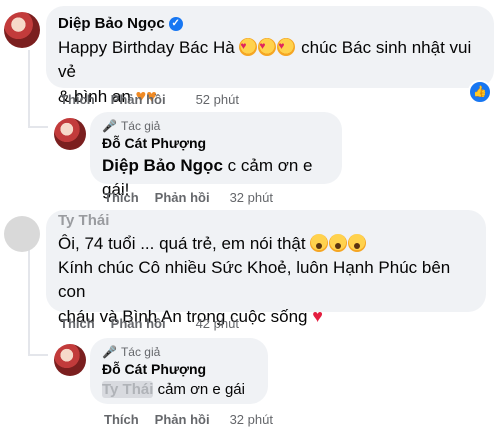 This screenshot has width=501, height=435. What do you see at coordinates (111, 24) in the screenshot?
I see `author-name: Diệp Bảo Ngọc` at bounding box center [111, 24].